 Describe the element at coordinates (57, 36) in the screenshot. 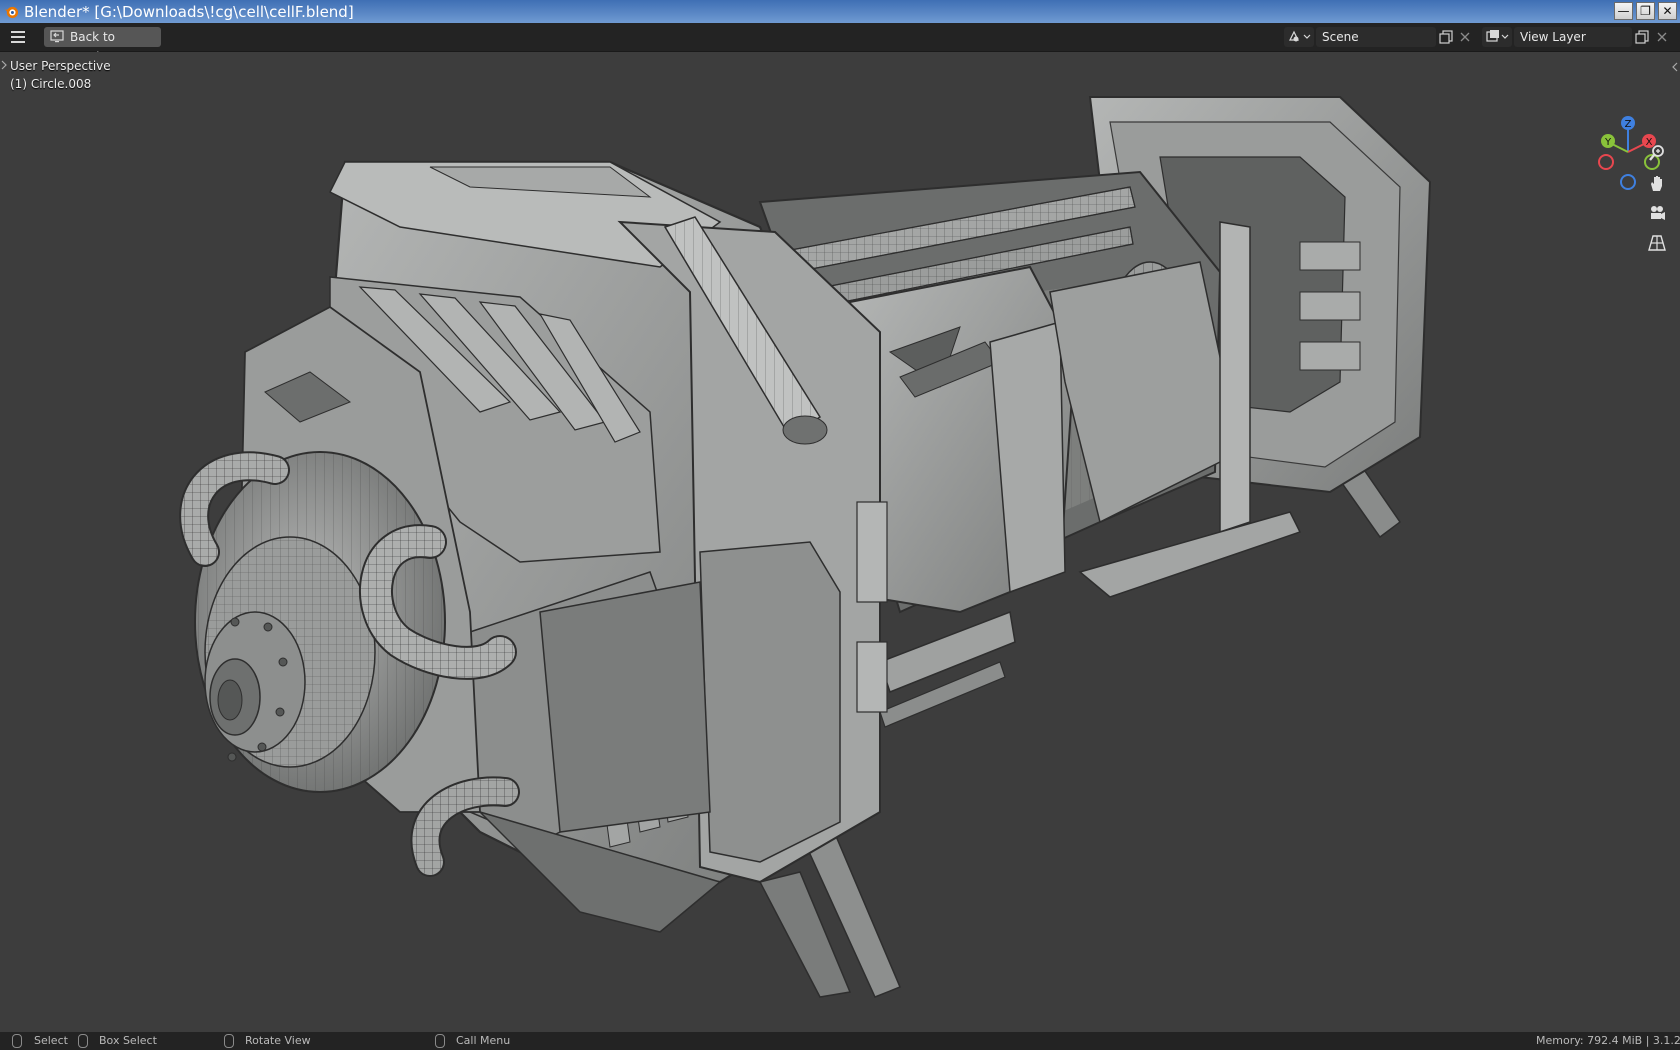

I see `screen-back-icon` at that location.